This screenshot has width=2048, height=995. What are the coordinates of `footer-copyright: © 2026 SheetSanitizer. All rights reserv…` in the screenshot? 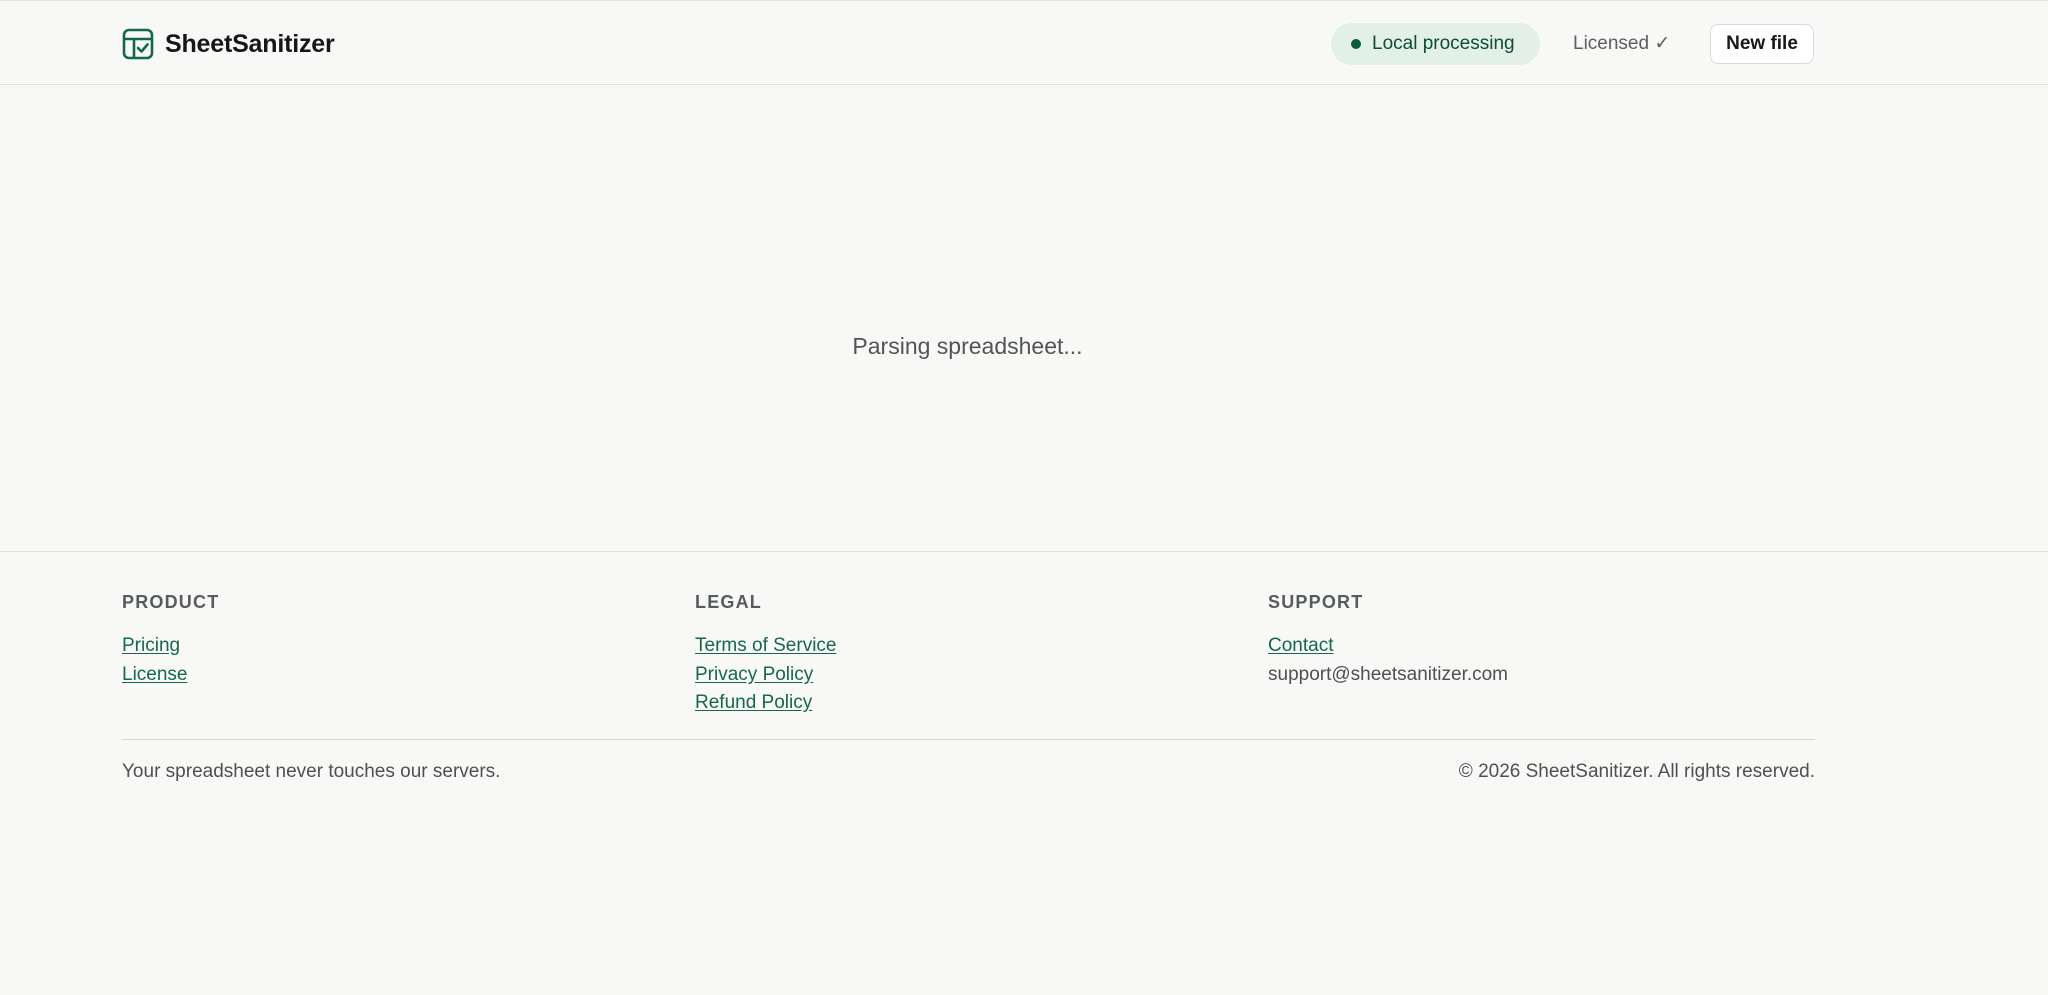 It's located at (1636, 771).